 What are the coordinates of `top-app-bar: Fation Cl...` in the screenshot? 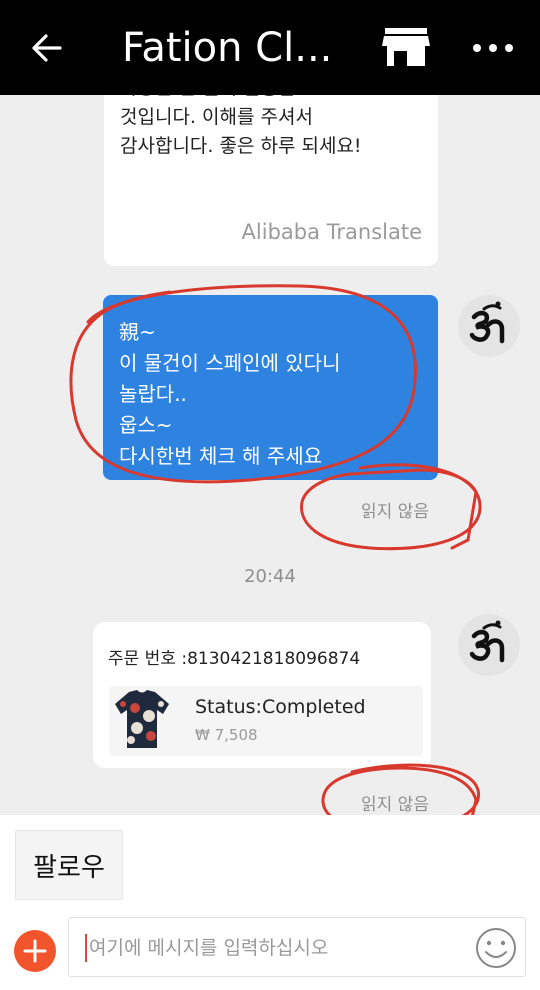 It's located at (270, 47).